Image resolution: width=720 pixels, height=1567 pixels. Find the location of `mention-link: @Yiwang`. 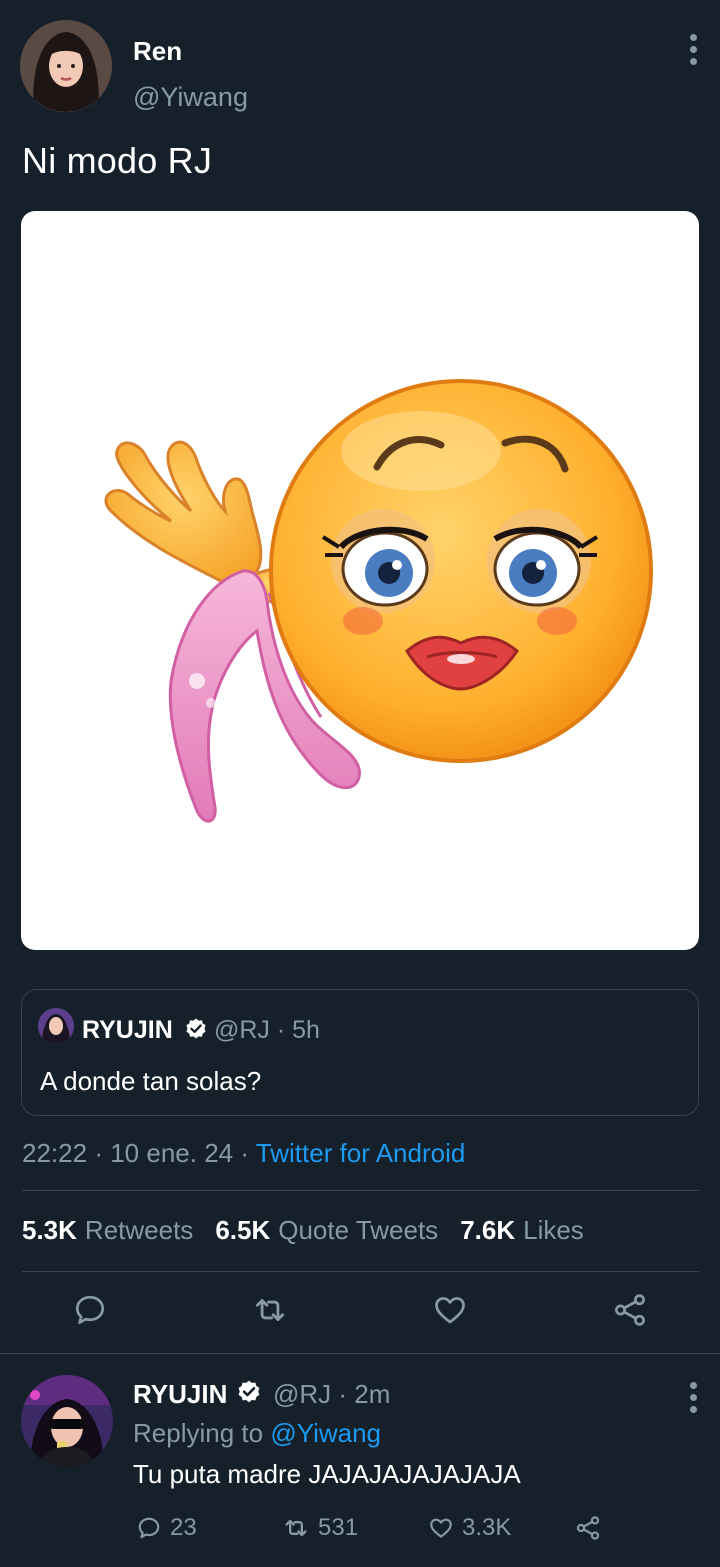

mention-link: @Yiwang is located at coordinates (325, 1433).